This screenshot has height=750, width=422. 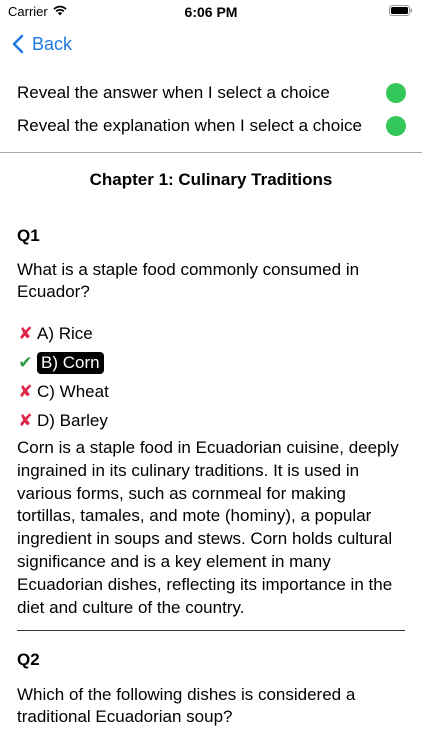 What do you see at coordinates (28, 659) in the screenshot?
I see `question-number: Q2` at bounding box center [28, 659].